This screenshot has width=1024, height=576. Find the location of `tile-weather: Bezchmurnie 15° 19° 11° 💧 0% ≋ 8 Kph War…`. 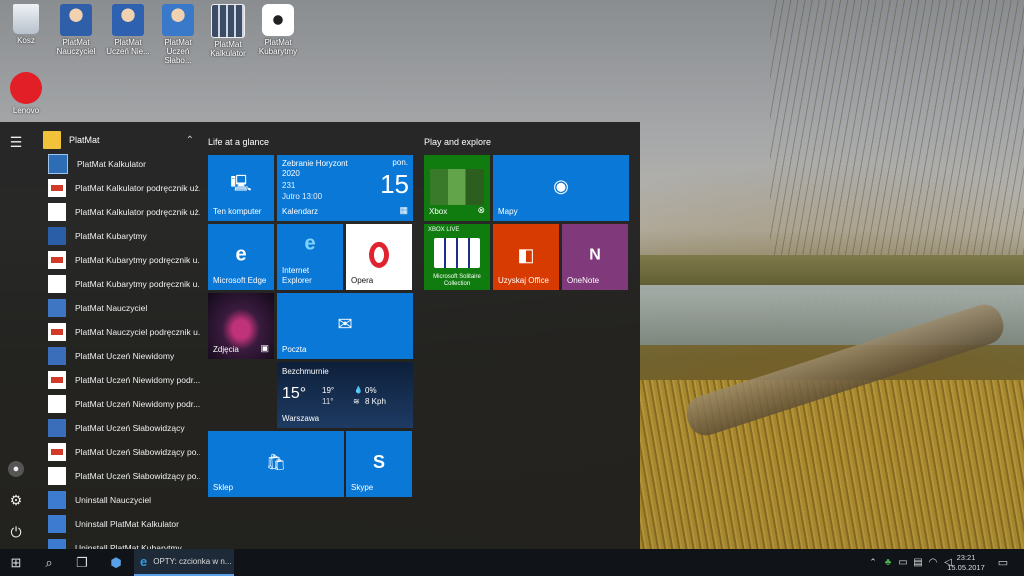

tile-weather: Bezchmurnie 15° 19° 11° 💧 0% ≋ 8 Kph War… is located at coordinates (345, 395).